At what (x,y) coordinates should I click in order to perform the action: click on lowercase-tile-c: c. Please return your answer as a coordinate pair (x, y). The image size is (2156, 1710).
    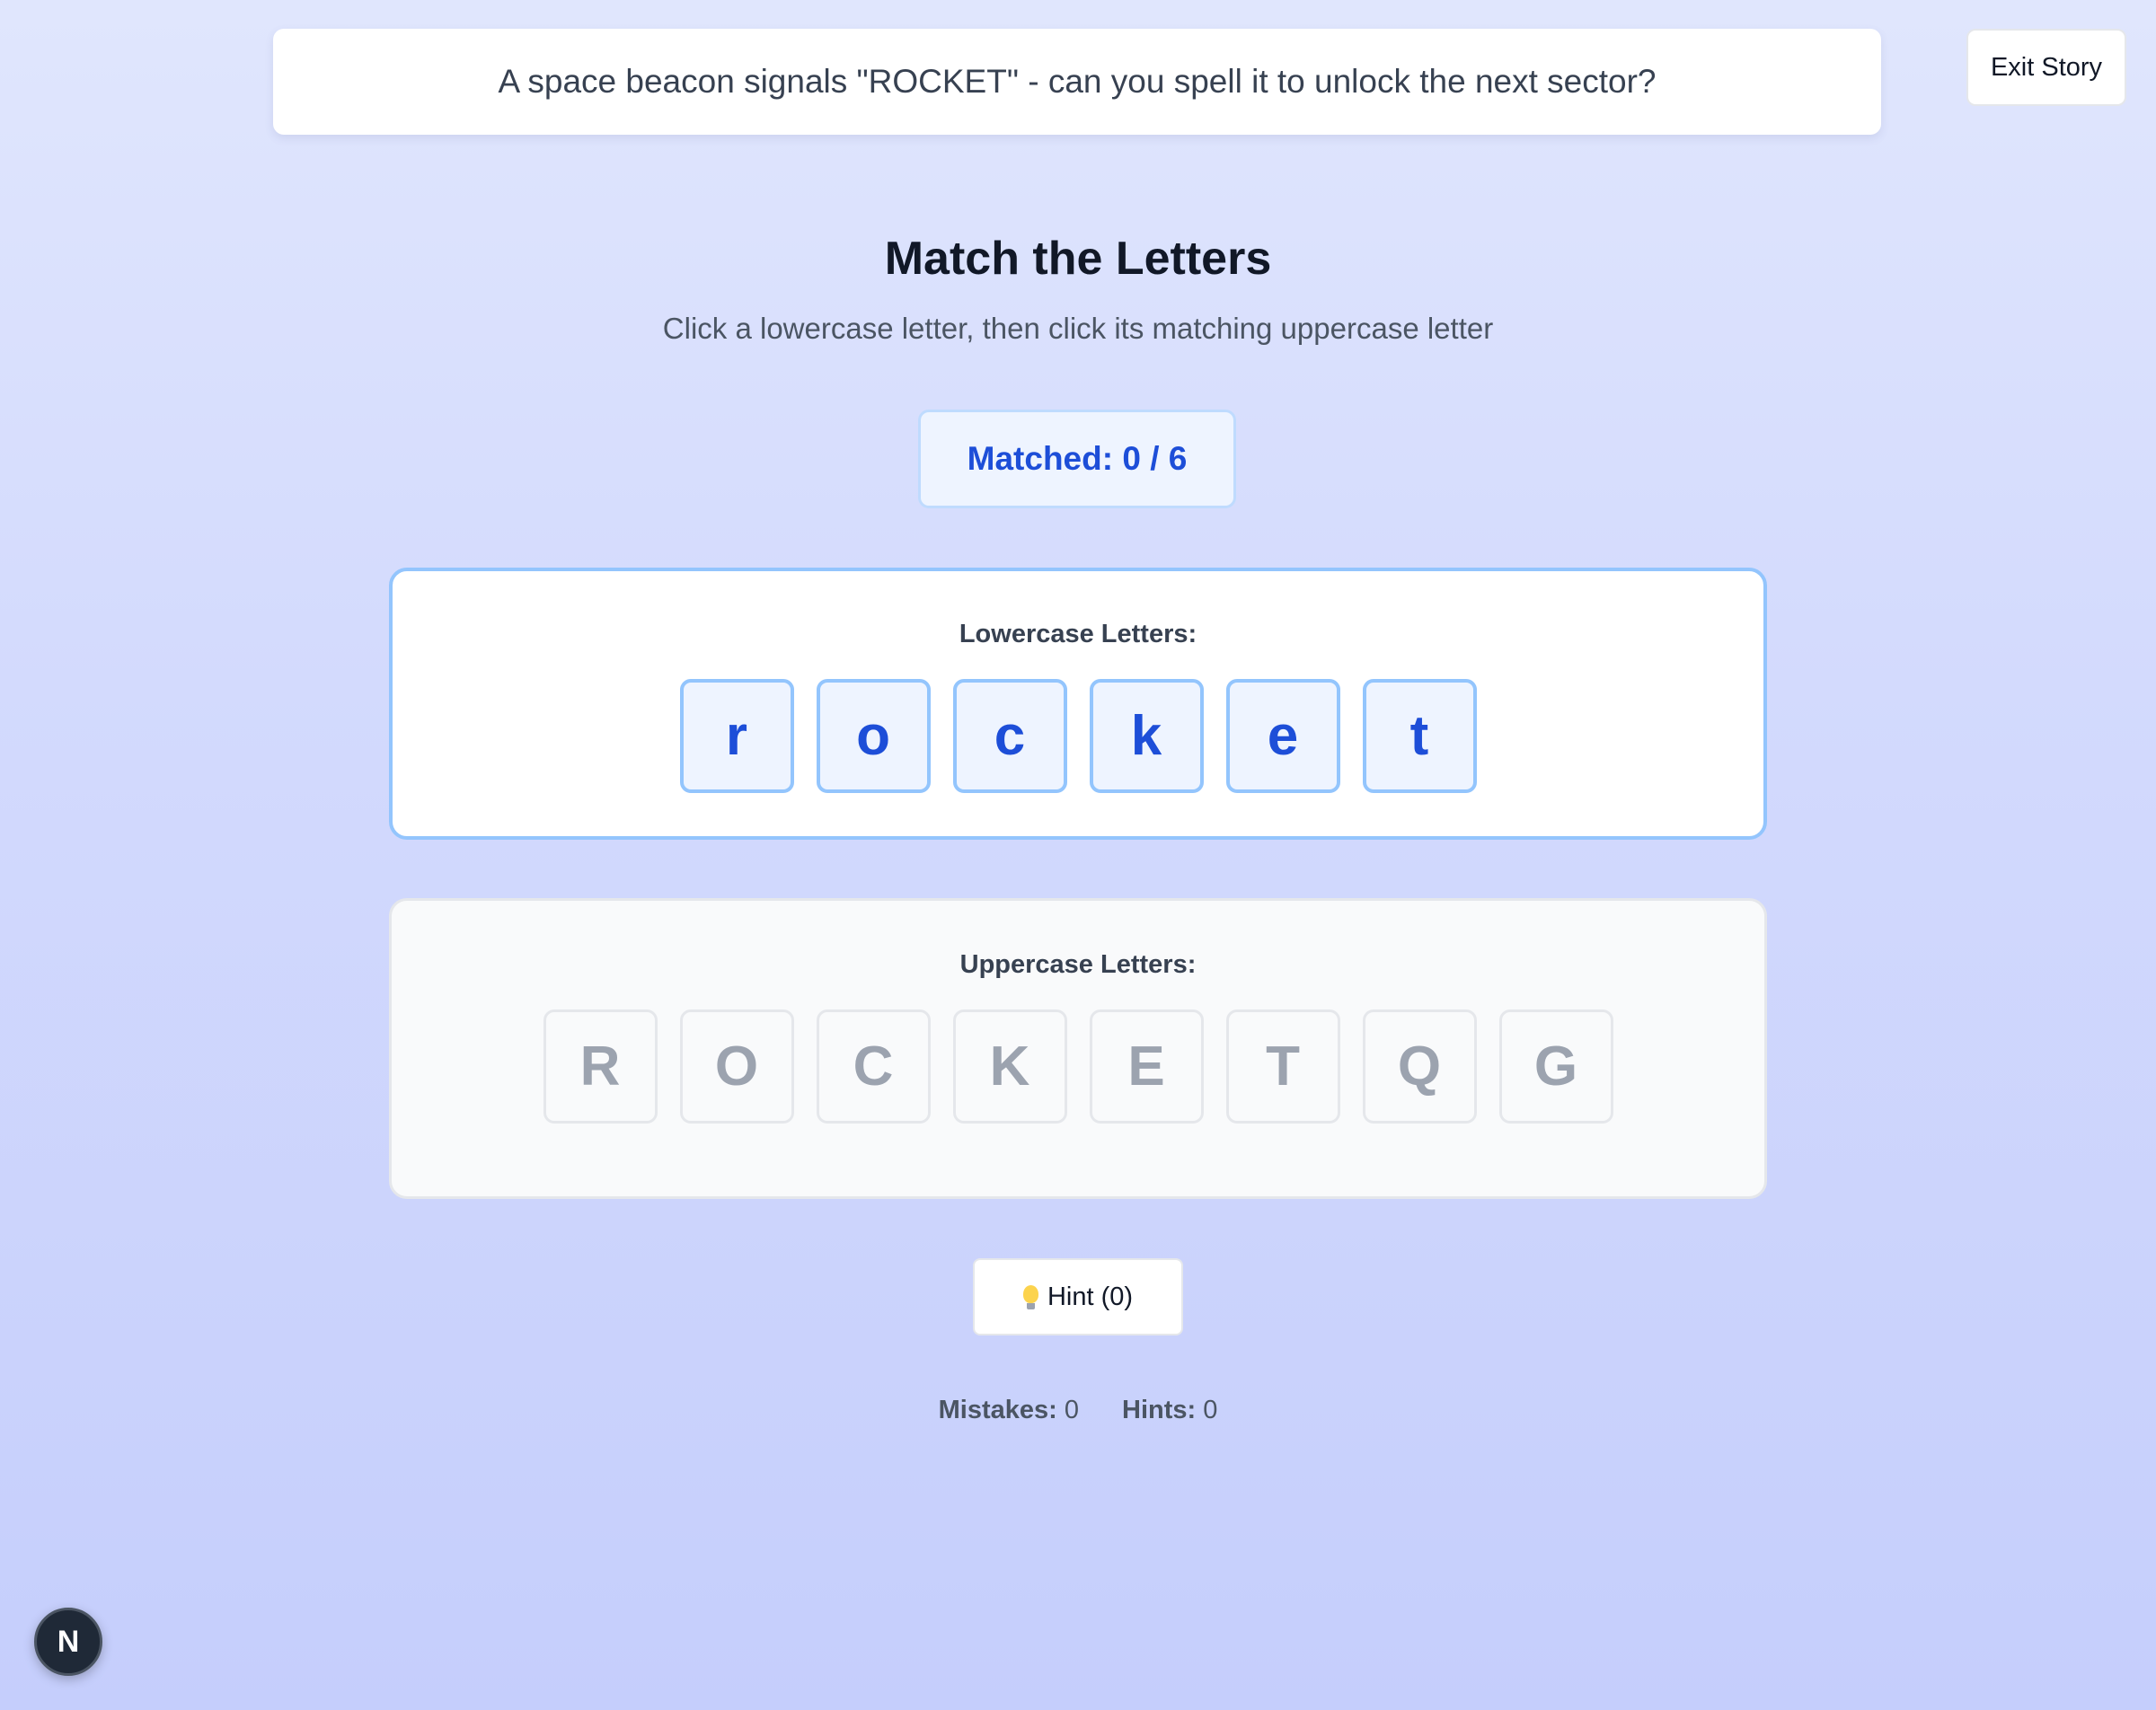
    Looking at the image, I should click on (1009, 736).